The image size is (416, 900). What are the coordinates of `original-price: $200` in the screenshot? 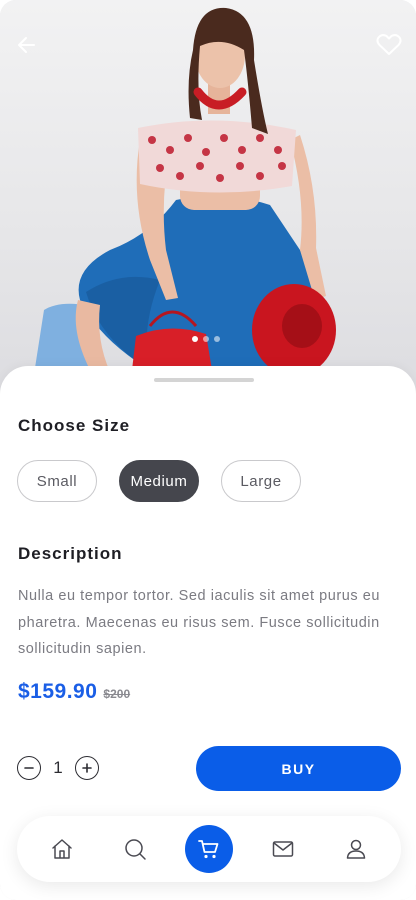 It's located at (117, 694).